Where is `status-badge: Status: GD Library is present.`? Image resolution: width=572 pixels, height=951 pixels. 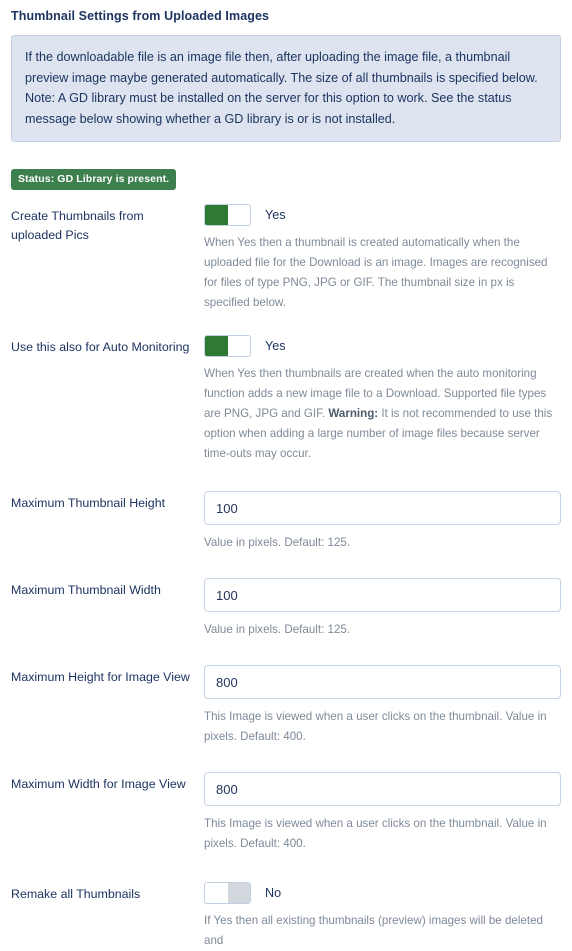 status-badge: Status: GD Library is present. is located at coordinates (94, 179).